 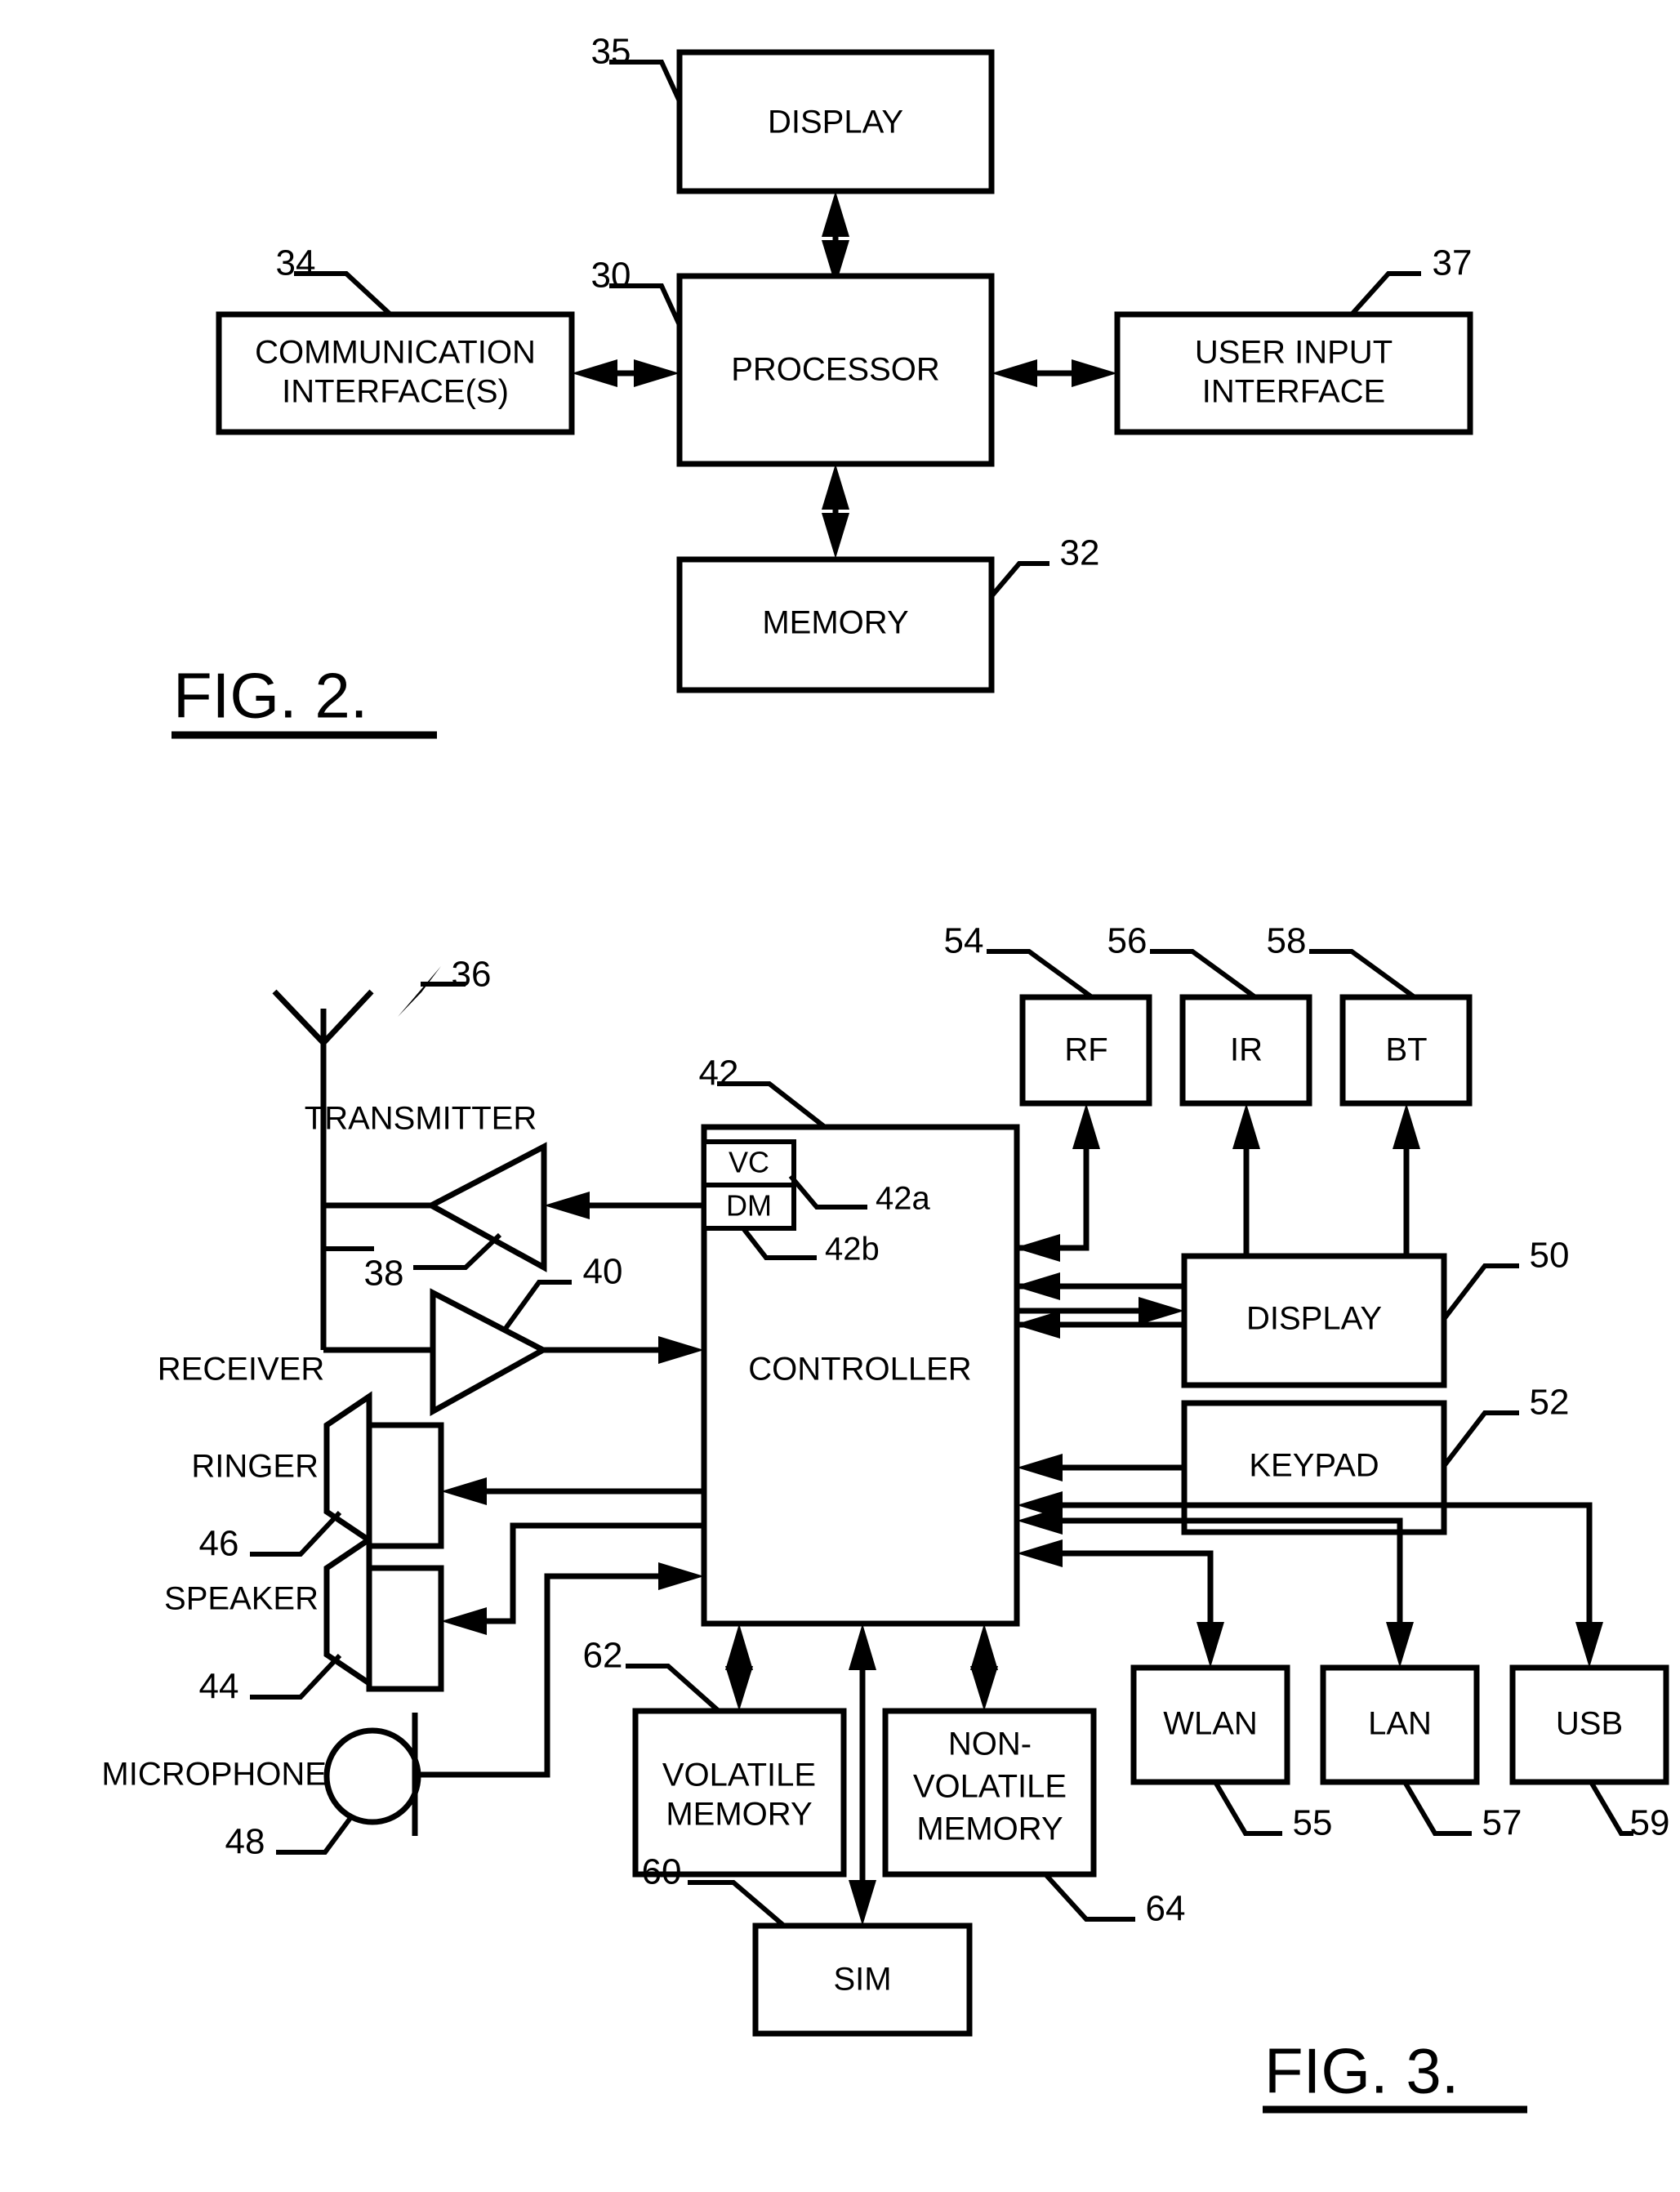 What do you see at coordinates (835, 121) in the screenshot?
I see `fig2-display-block: DISPLAY` at bounding box center [835, 121].